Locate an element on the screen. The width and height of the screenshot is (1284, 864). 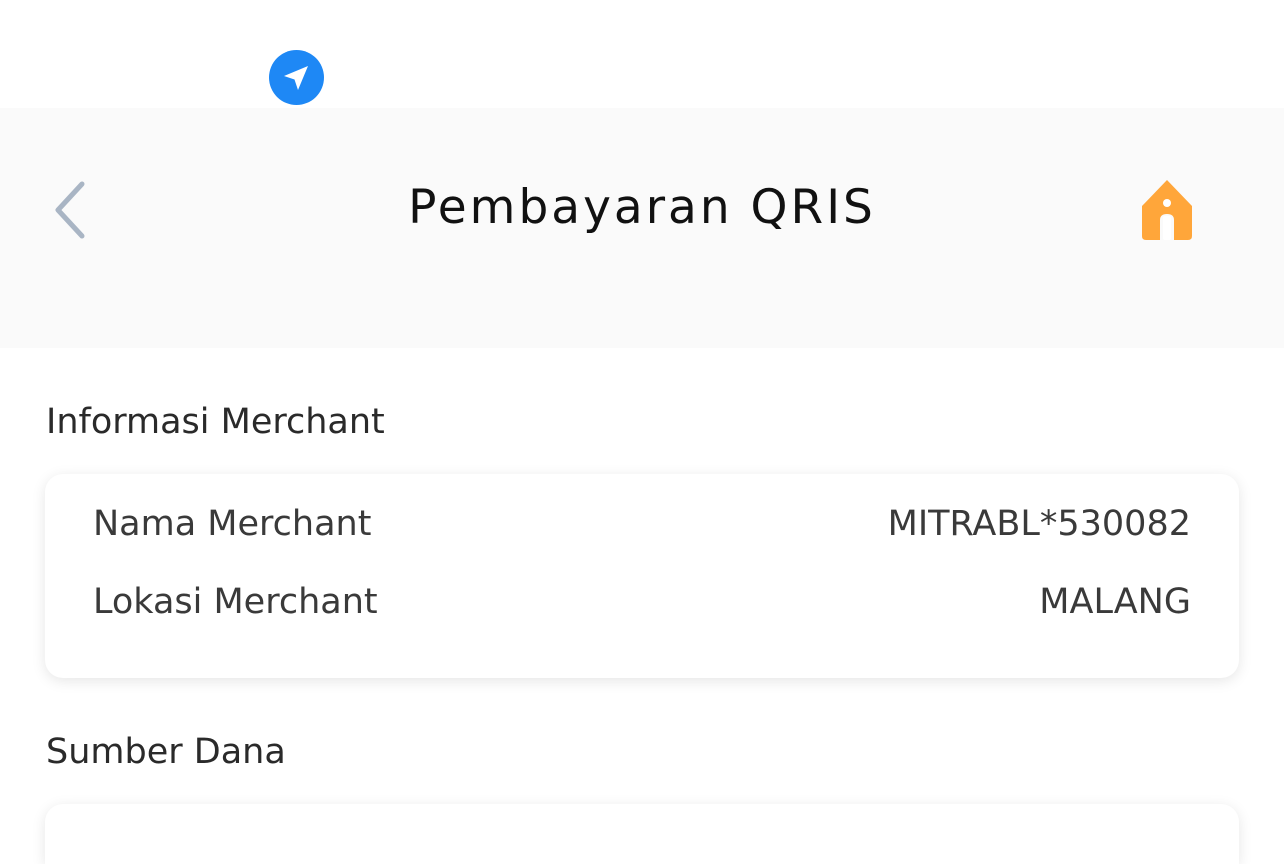
navigation-arrow-icon is located at coordinates (296, 77).